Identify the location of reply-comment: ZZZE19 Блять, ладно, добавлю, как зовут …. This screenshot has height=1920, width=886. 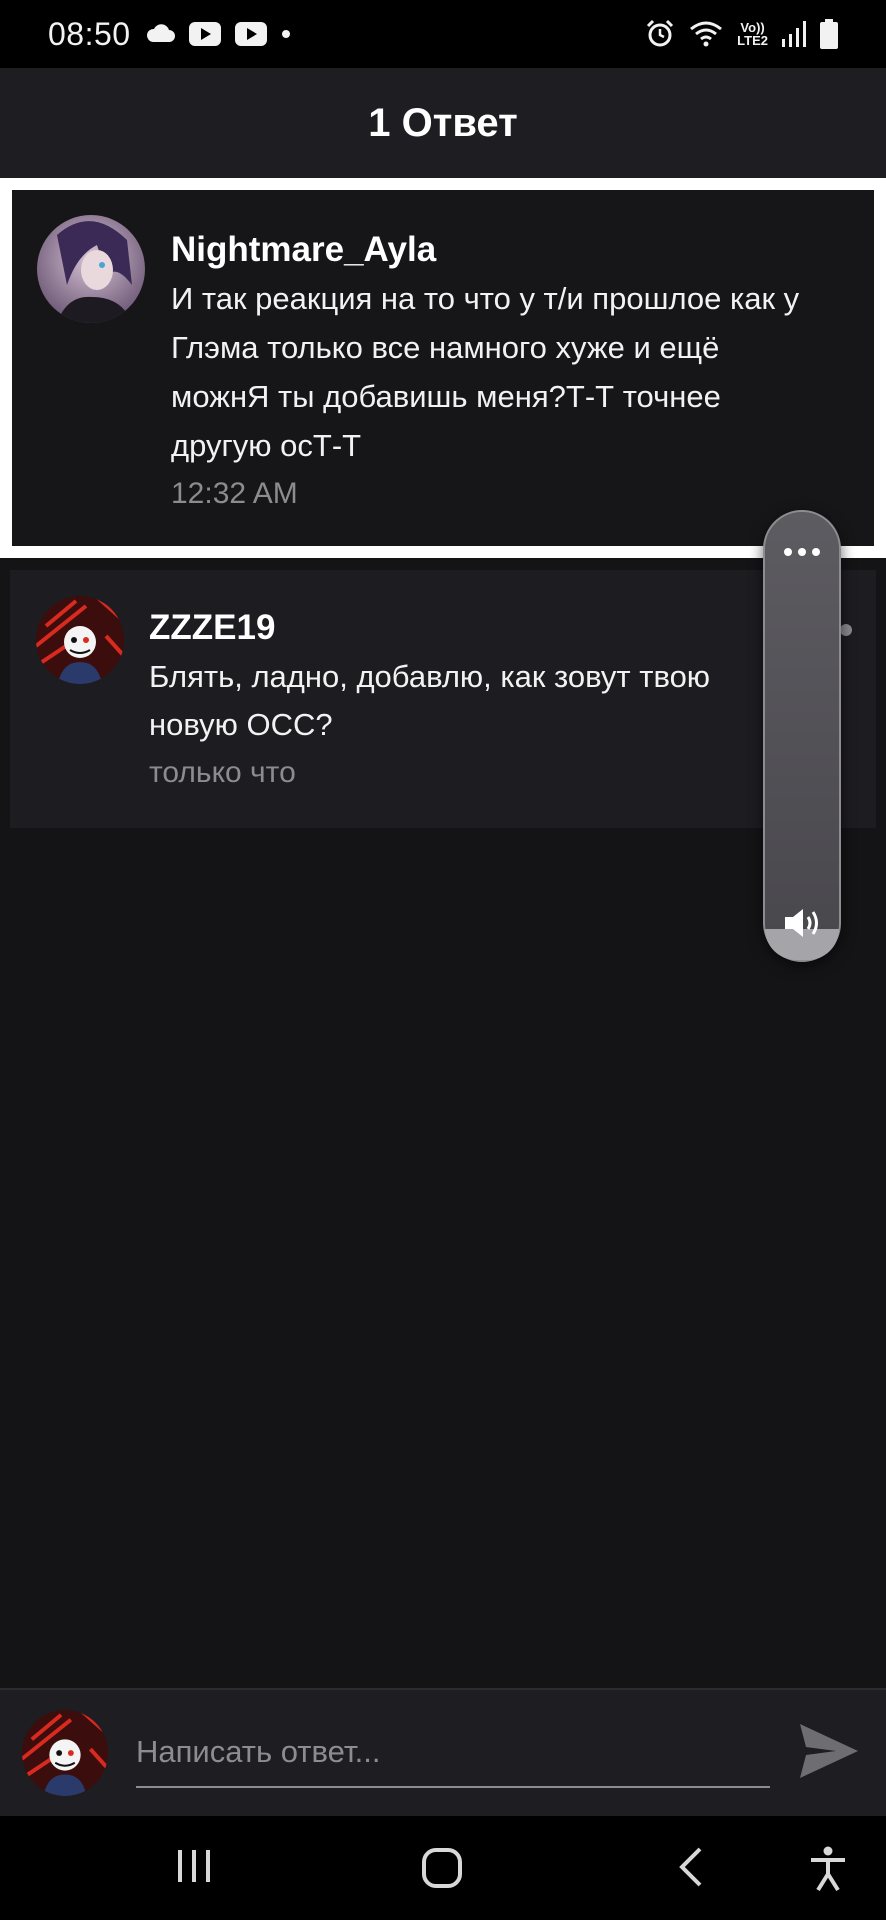
(443, 699).